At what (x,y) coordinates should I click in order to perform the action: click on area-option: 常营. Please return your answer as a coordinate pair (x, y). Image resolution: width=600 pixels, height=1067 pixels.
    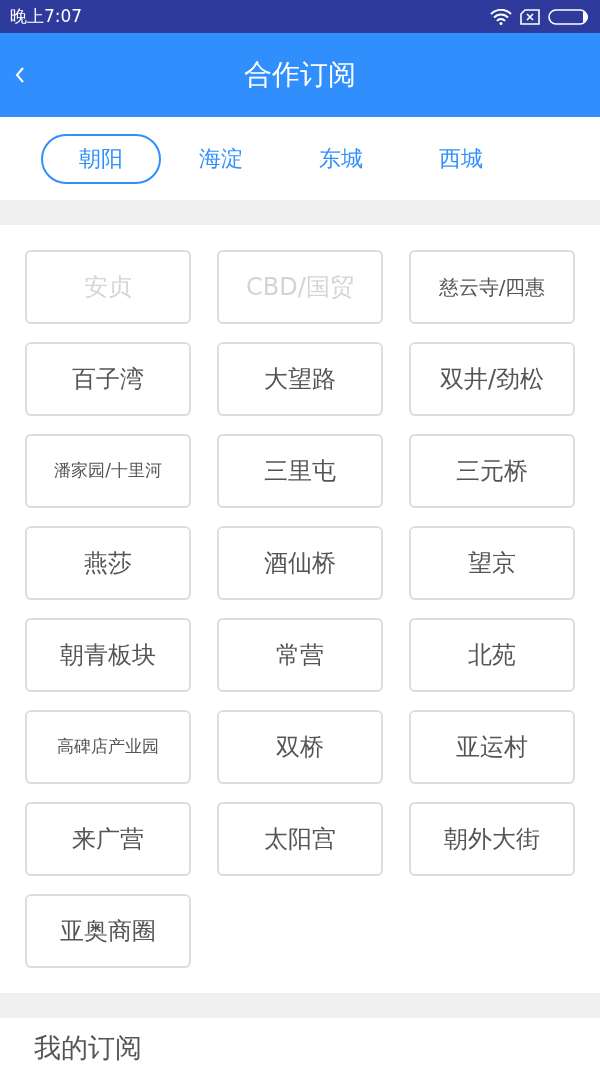
    Looking at the image, I should click on (300, 655).